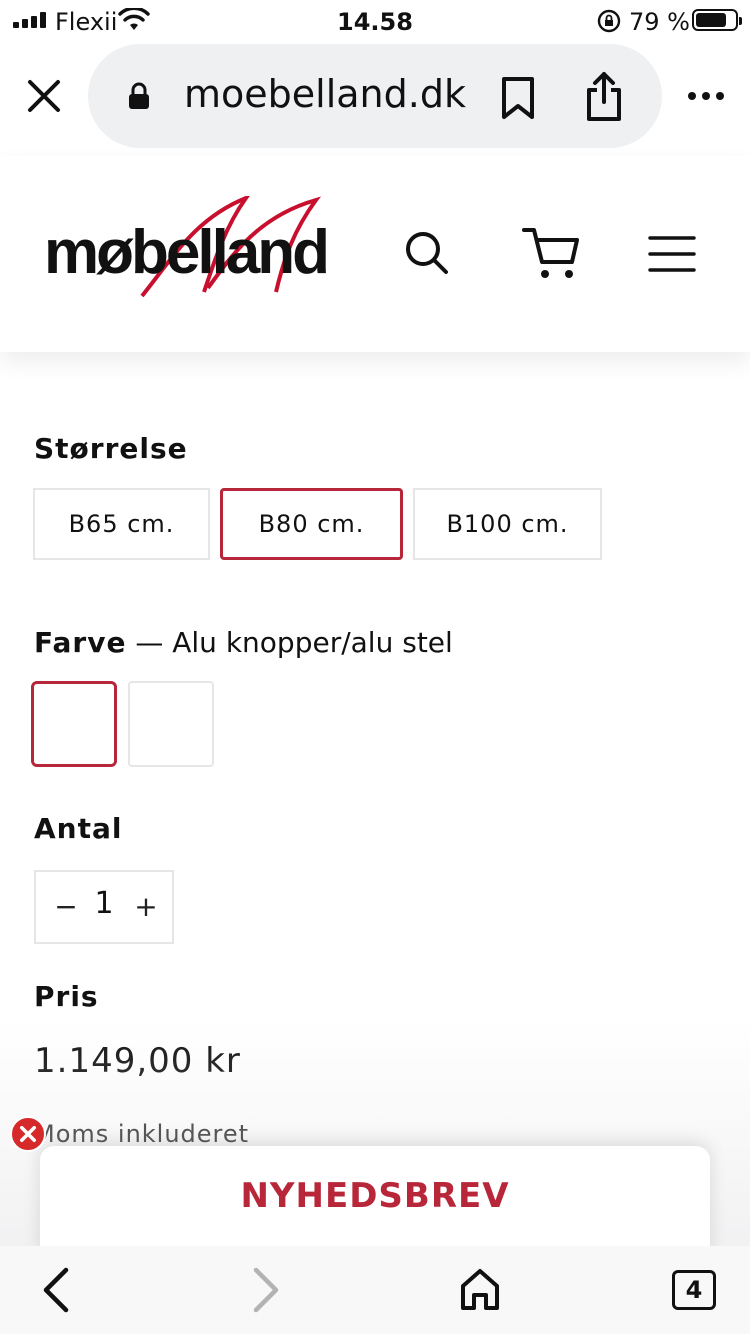  I want to click on size-option-b80: B80 cm., so click(311, 524).